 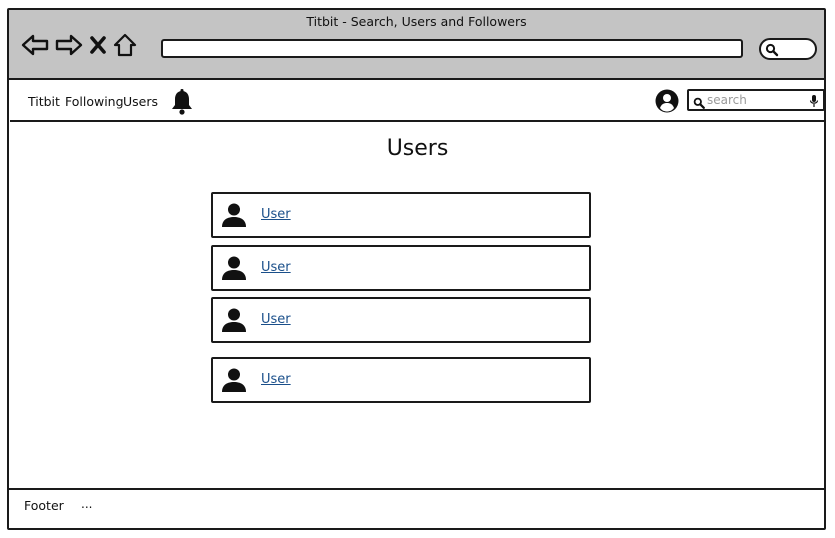 I want to click on browser-search-button, so click(x=788, y=49).